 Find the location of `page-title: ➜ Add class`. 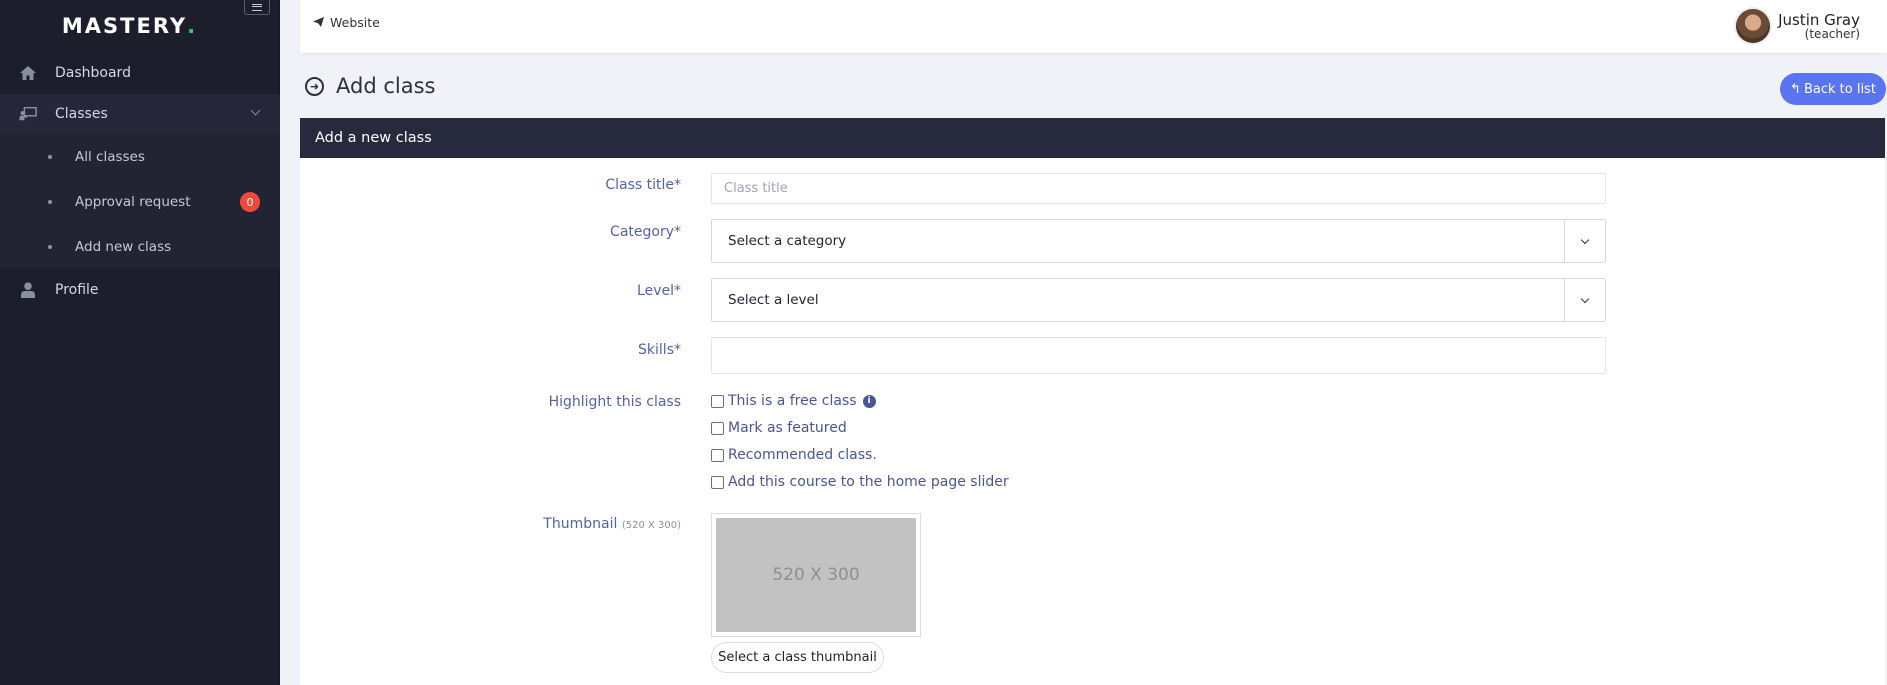

page-title: ➜ Add class is located at coordinates (370, 86).